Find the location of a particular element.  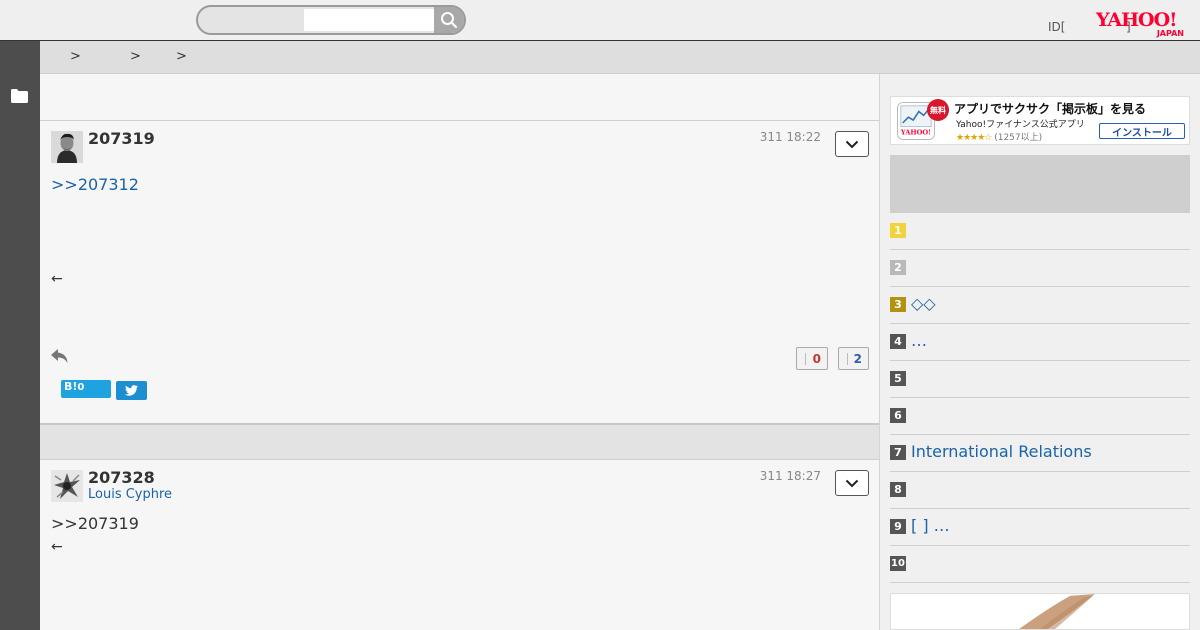

ranking-title-link: International Relations is located at coordinates (1001, 451).